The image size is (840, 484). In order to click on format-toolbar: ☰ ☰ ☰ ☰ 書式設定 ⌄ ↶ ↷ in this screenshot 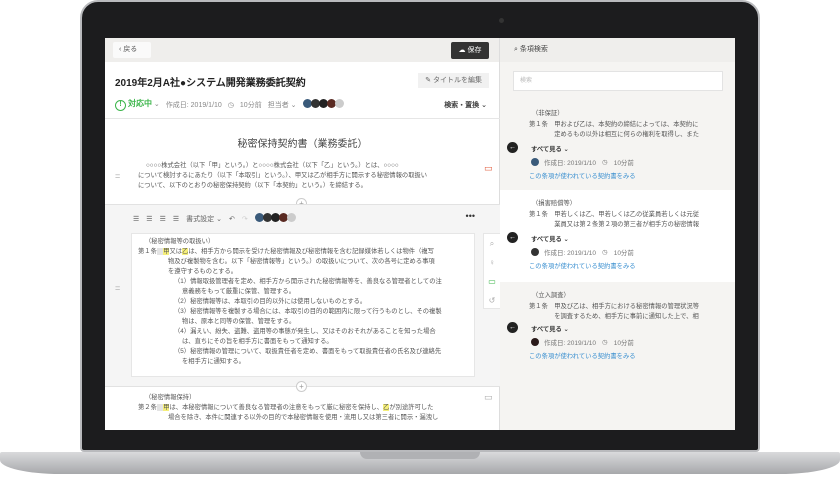, I will do `click(214, 218)`.